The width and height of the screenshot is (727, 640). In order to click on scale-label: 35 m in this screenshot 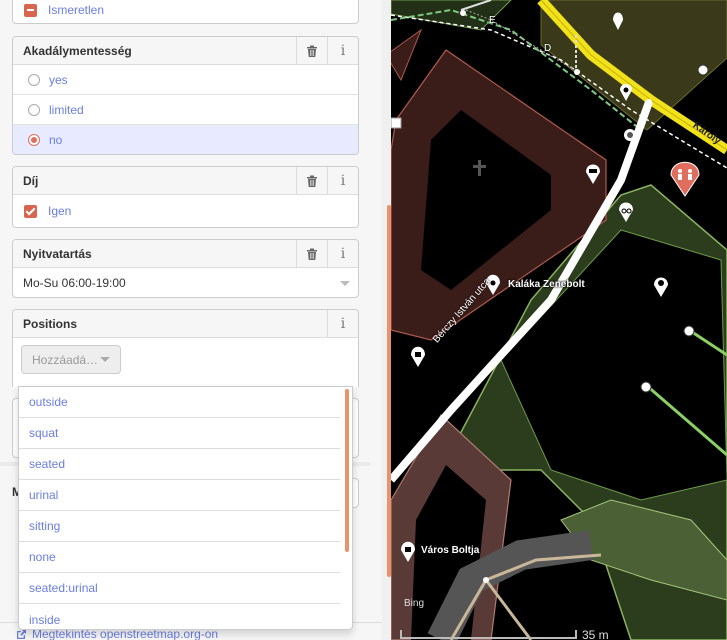, I will do `click(595, 634)`.